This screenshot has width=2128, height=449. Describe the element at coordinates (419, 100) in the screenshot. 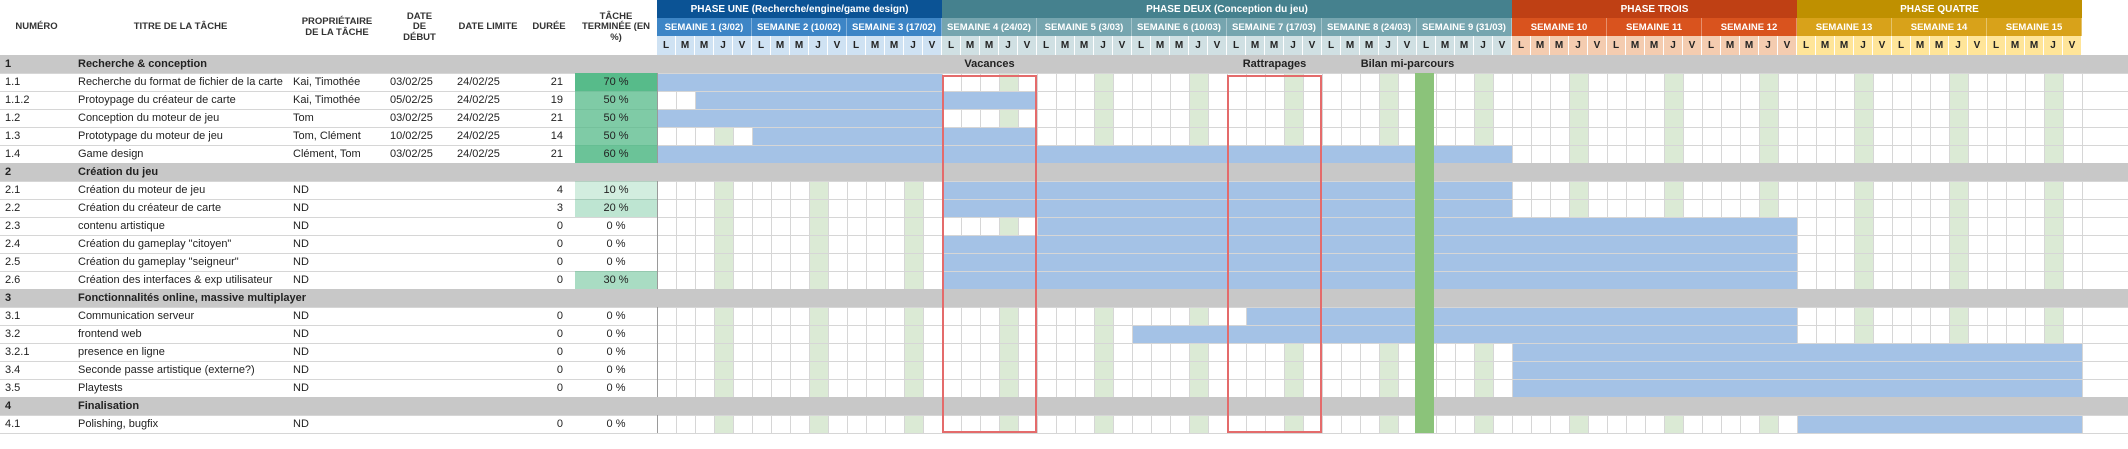

I see `cell-start: 05/02/25` at that location.